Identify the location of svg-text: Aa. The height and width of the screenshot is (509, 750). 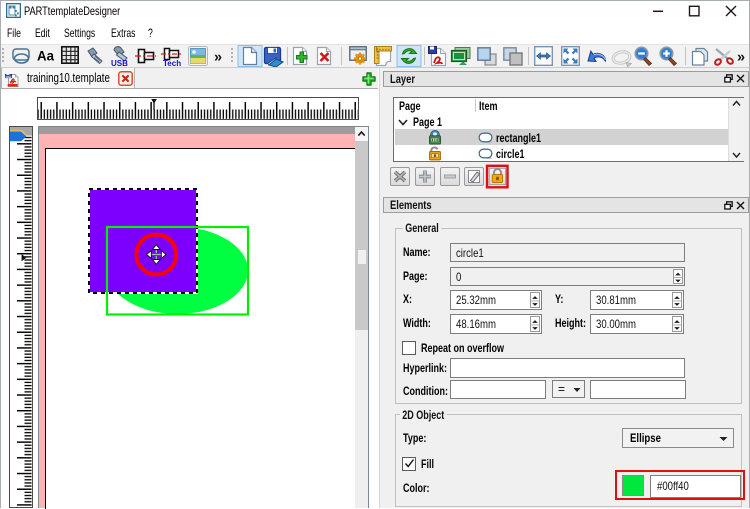
(45, 55).